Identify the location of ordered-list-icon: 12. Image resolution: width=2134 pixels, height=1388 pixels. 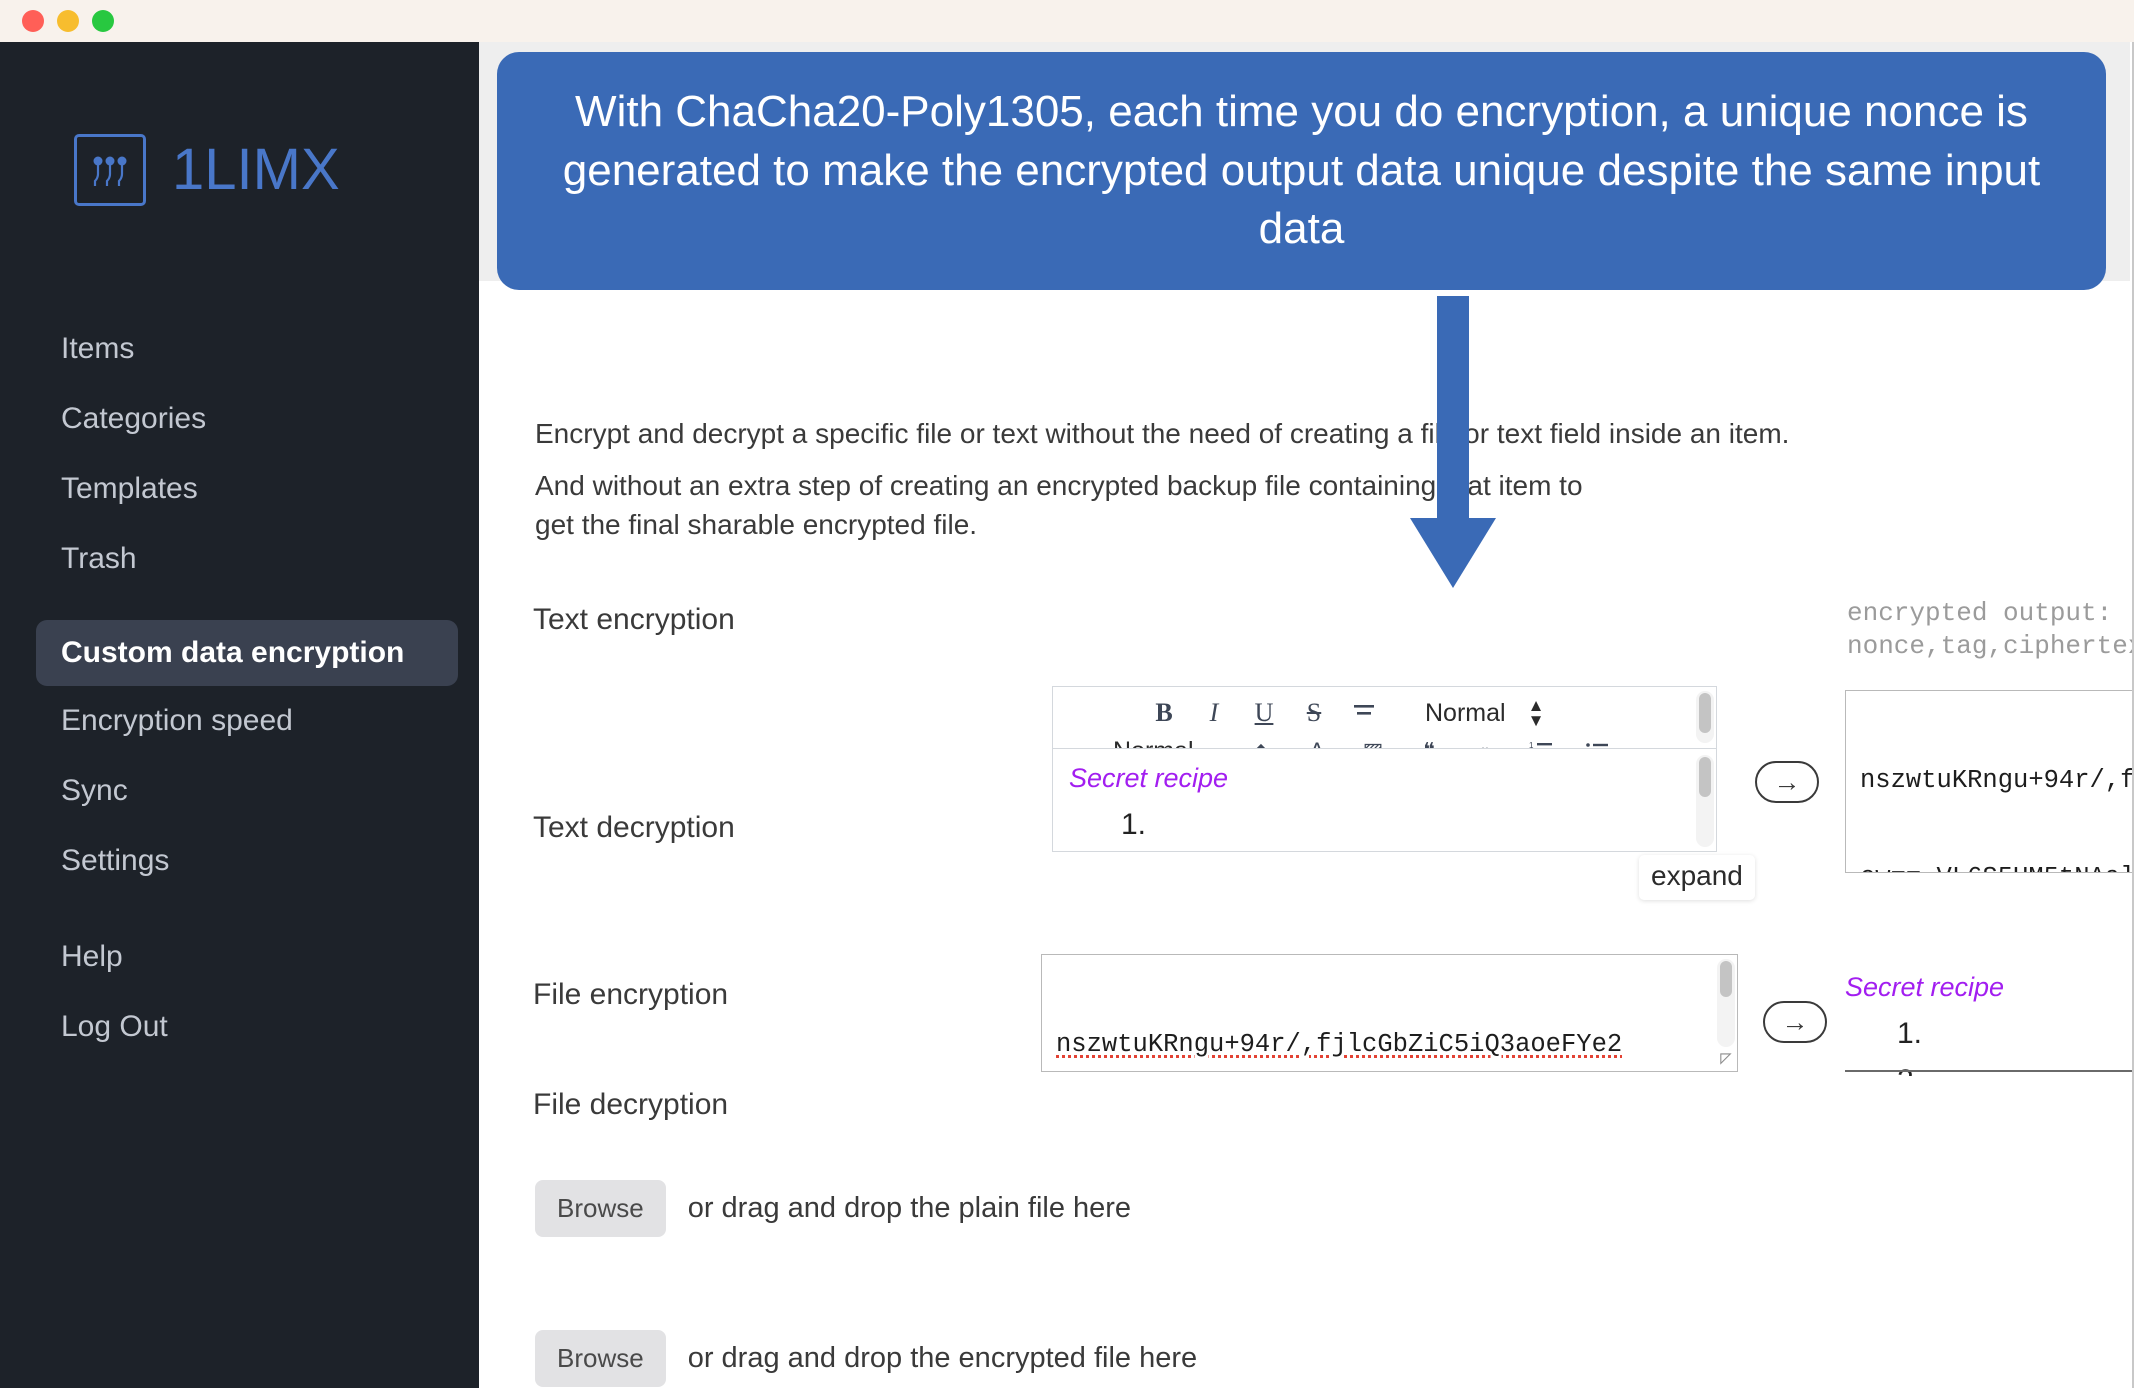
(1541, 744).